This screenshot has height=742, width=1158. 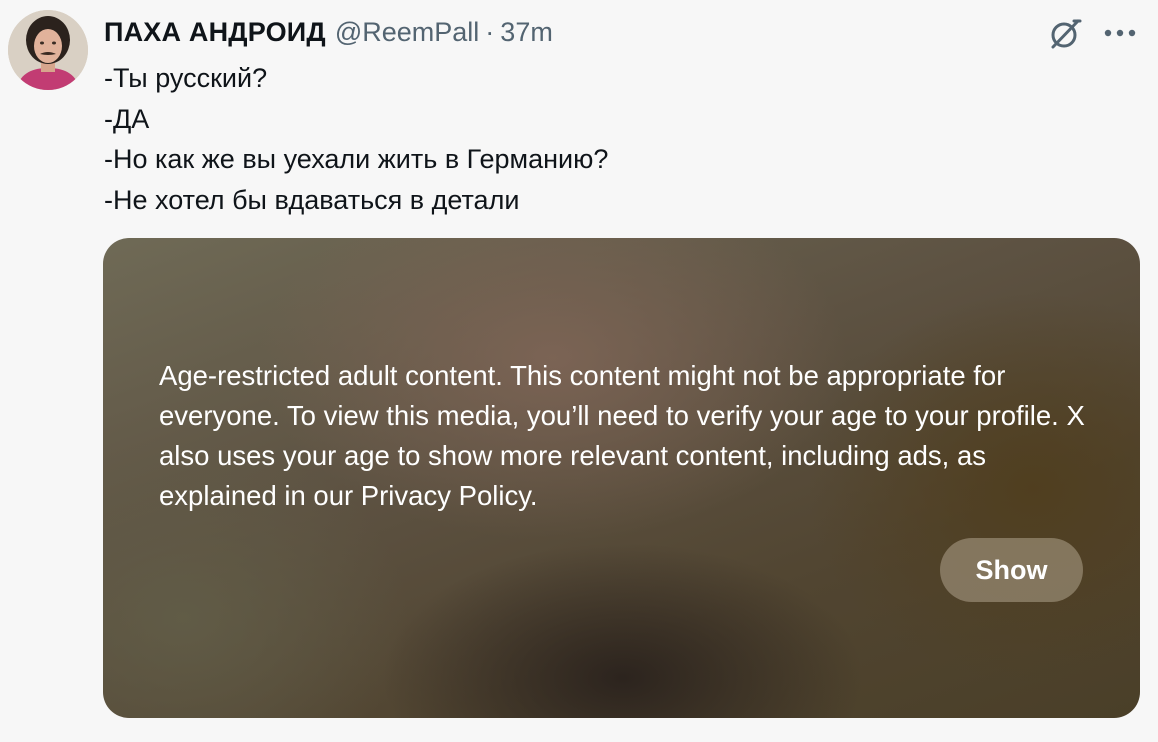 I want to click on more-icon, so click(x=1120, y=33).